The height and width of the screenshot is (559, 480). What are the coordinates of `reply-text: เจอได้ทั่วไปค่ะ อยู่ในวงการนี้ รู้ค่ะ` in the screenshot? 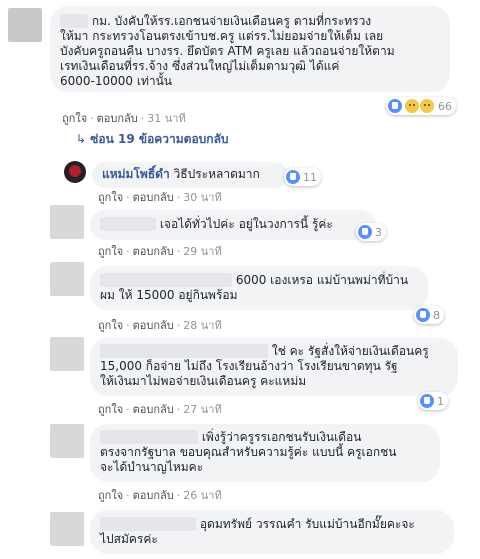 It's located at (246, 224).